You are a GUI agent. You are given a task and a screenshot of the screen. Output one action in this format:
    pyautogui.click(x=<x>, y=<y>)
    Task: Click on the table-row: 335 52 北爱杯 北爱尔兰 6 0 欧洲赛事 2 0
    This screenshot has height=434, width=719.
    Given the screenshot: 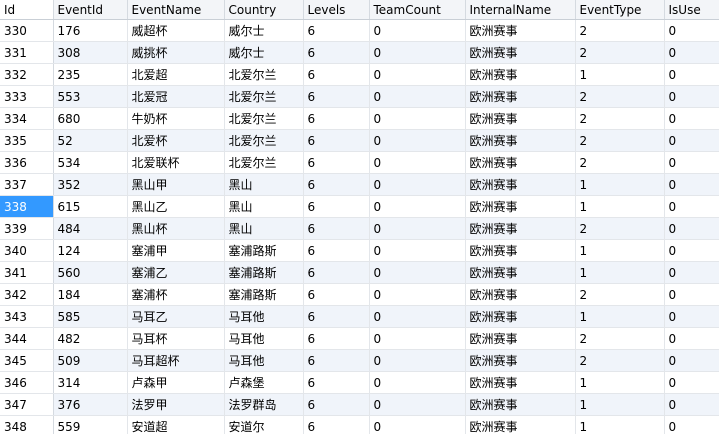 What is the action you would take?
    pyautogui.click(x=359, y=140)
    